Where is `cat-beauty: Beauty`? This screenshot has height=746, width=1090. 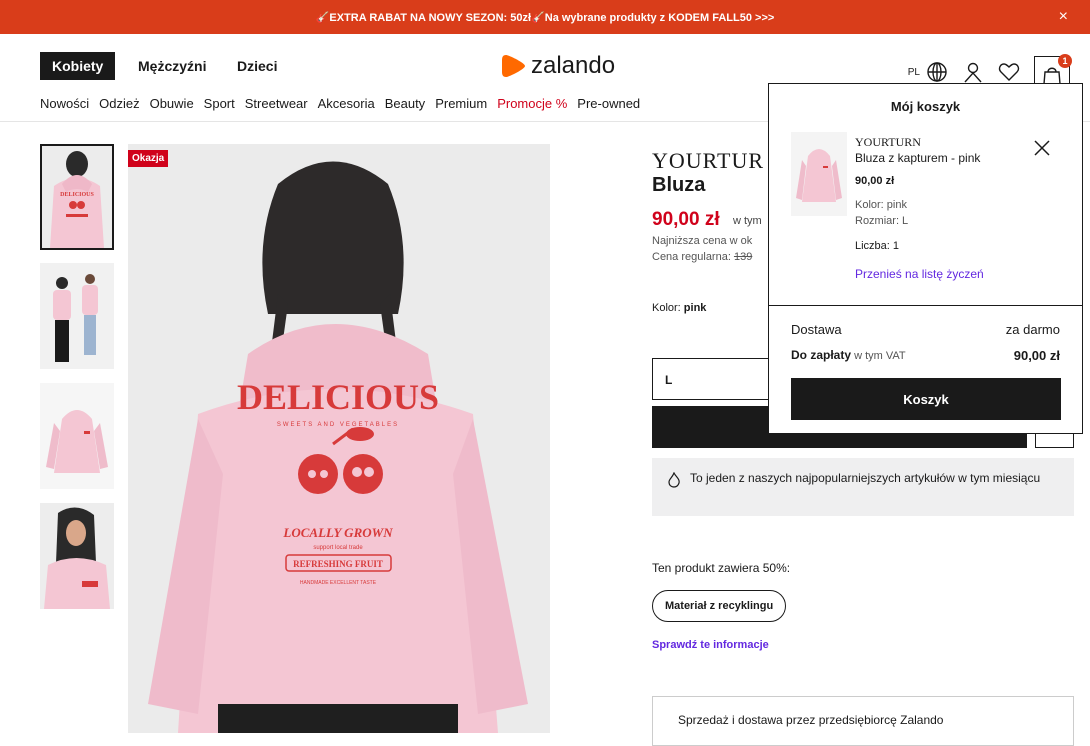
cat-beauty: Beauty is located at coordinates (405, 103).